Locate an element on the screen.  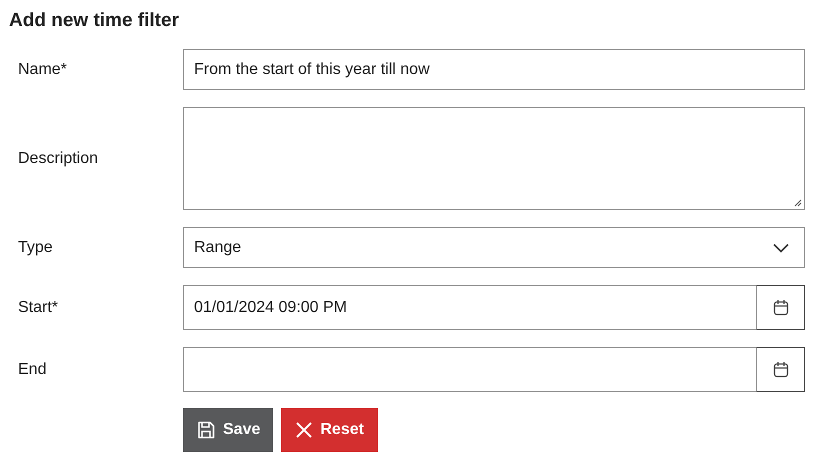
field-label: Type is located at coordinates (35, 247).